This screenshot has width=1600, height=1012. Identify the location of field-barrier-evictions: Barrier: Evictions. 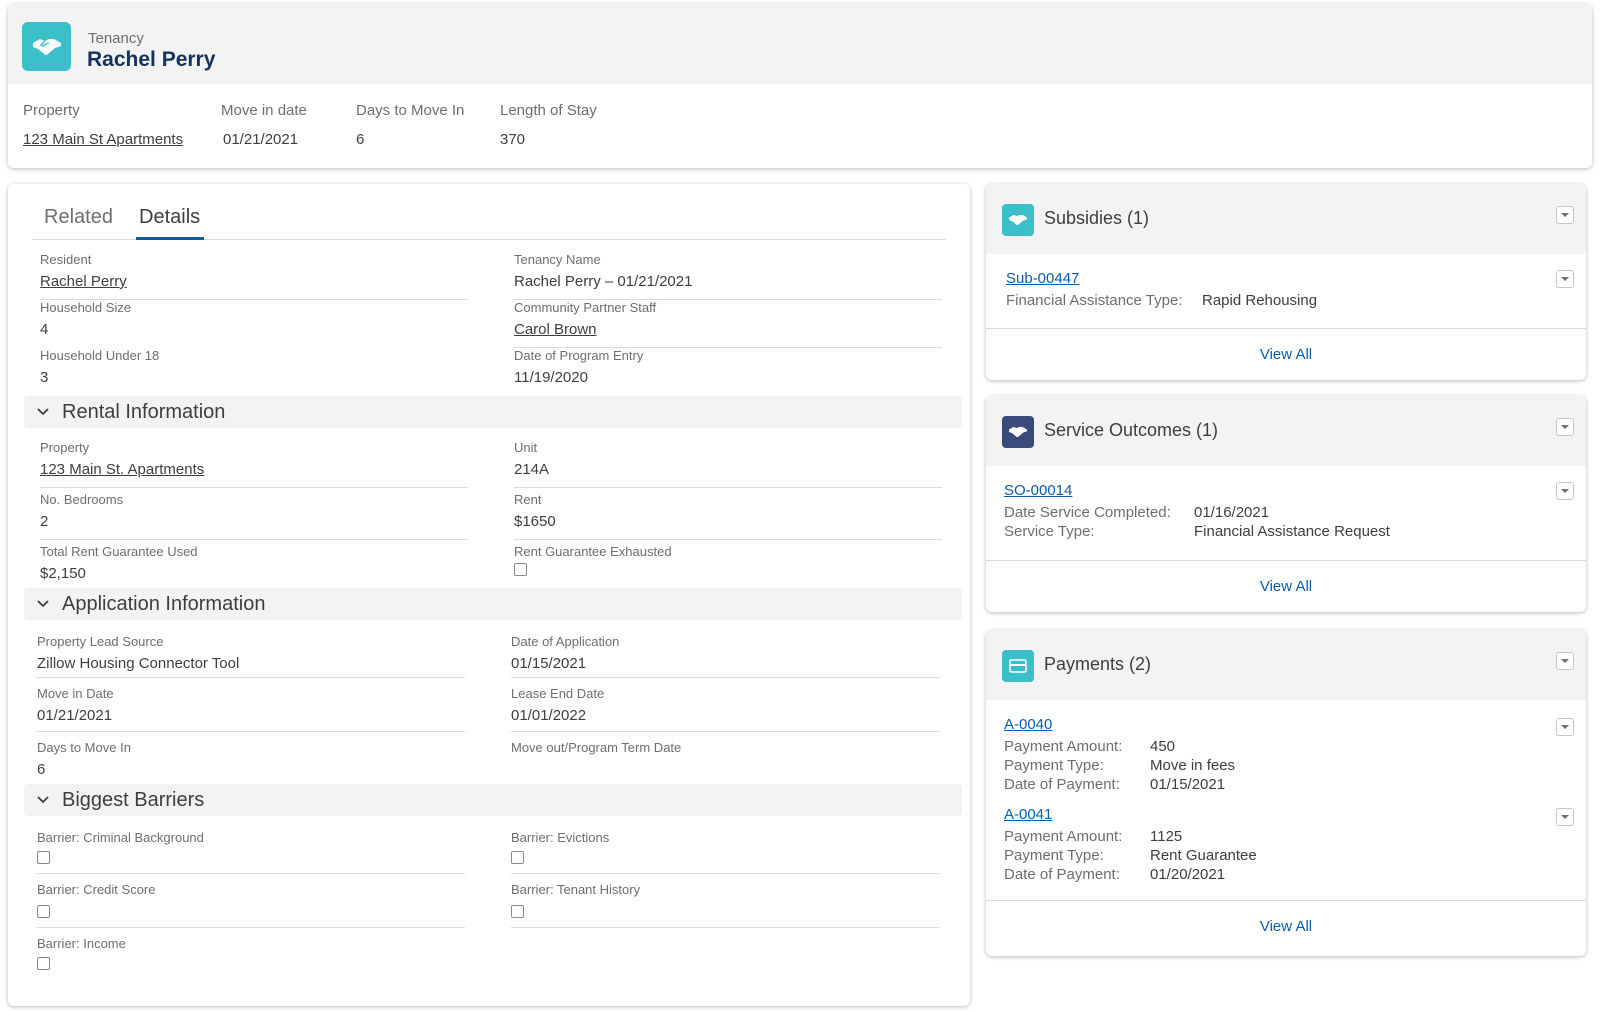
(725, 852).